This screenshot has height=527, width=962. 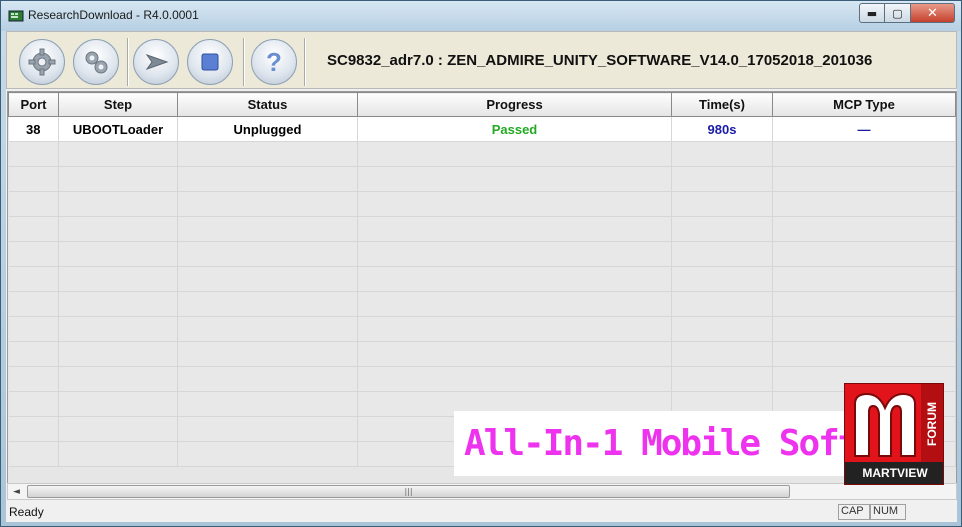 I want to click on table-row: 38 UBOOTLoader Unplugged Passed 980s —, so click(x=482, y=129).